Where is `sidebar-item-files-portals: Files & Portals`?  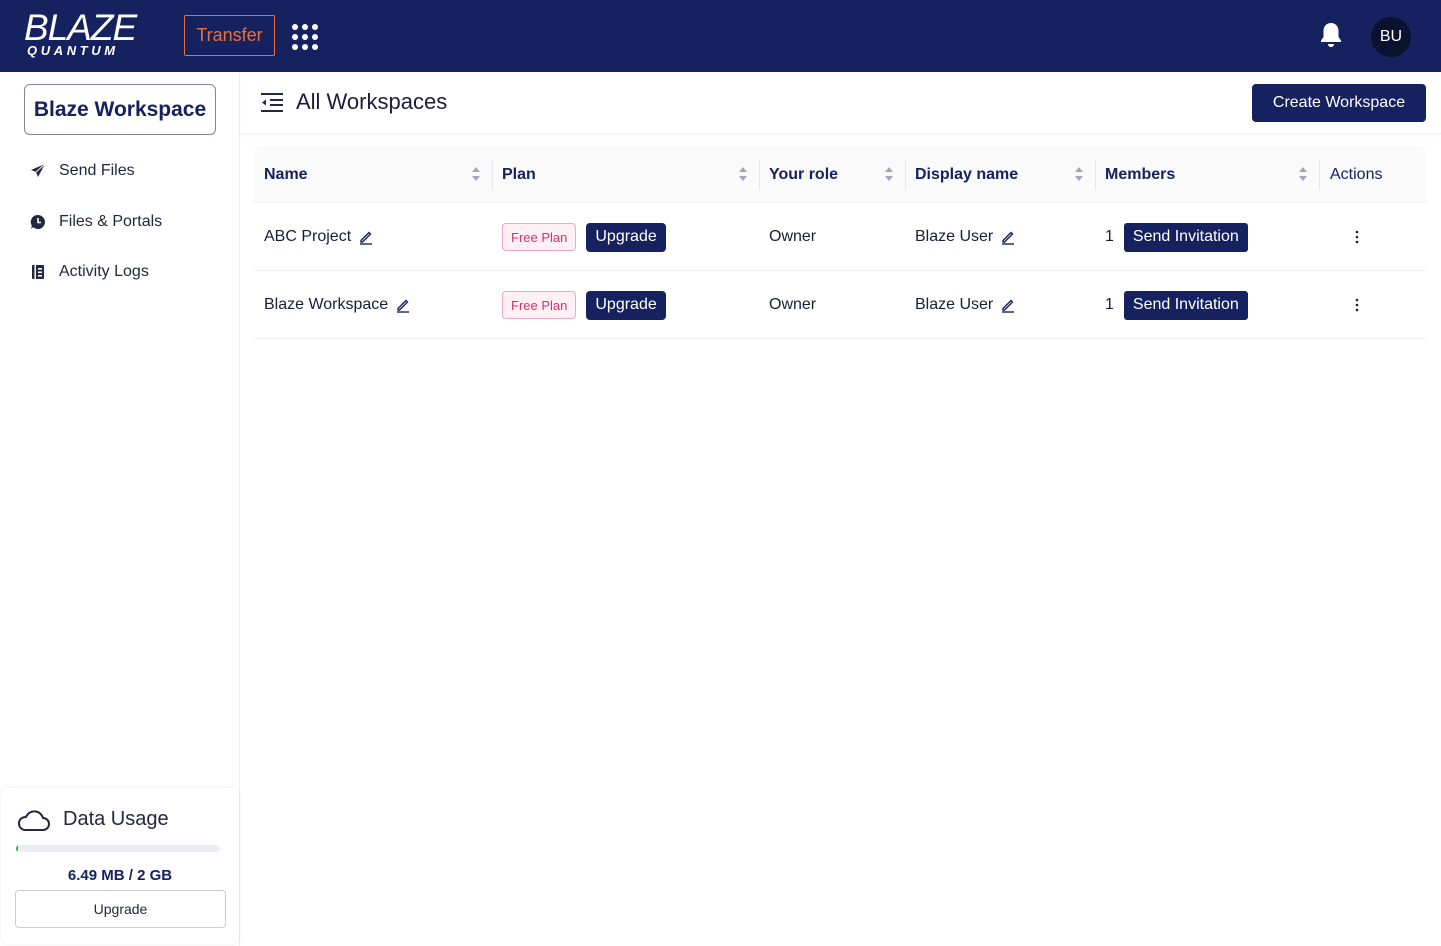 sidebar-item-files-portals: Files & Portals is located at coordinates (128, 222).